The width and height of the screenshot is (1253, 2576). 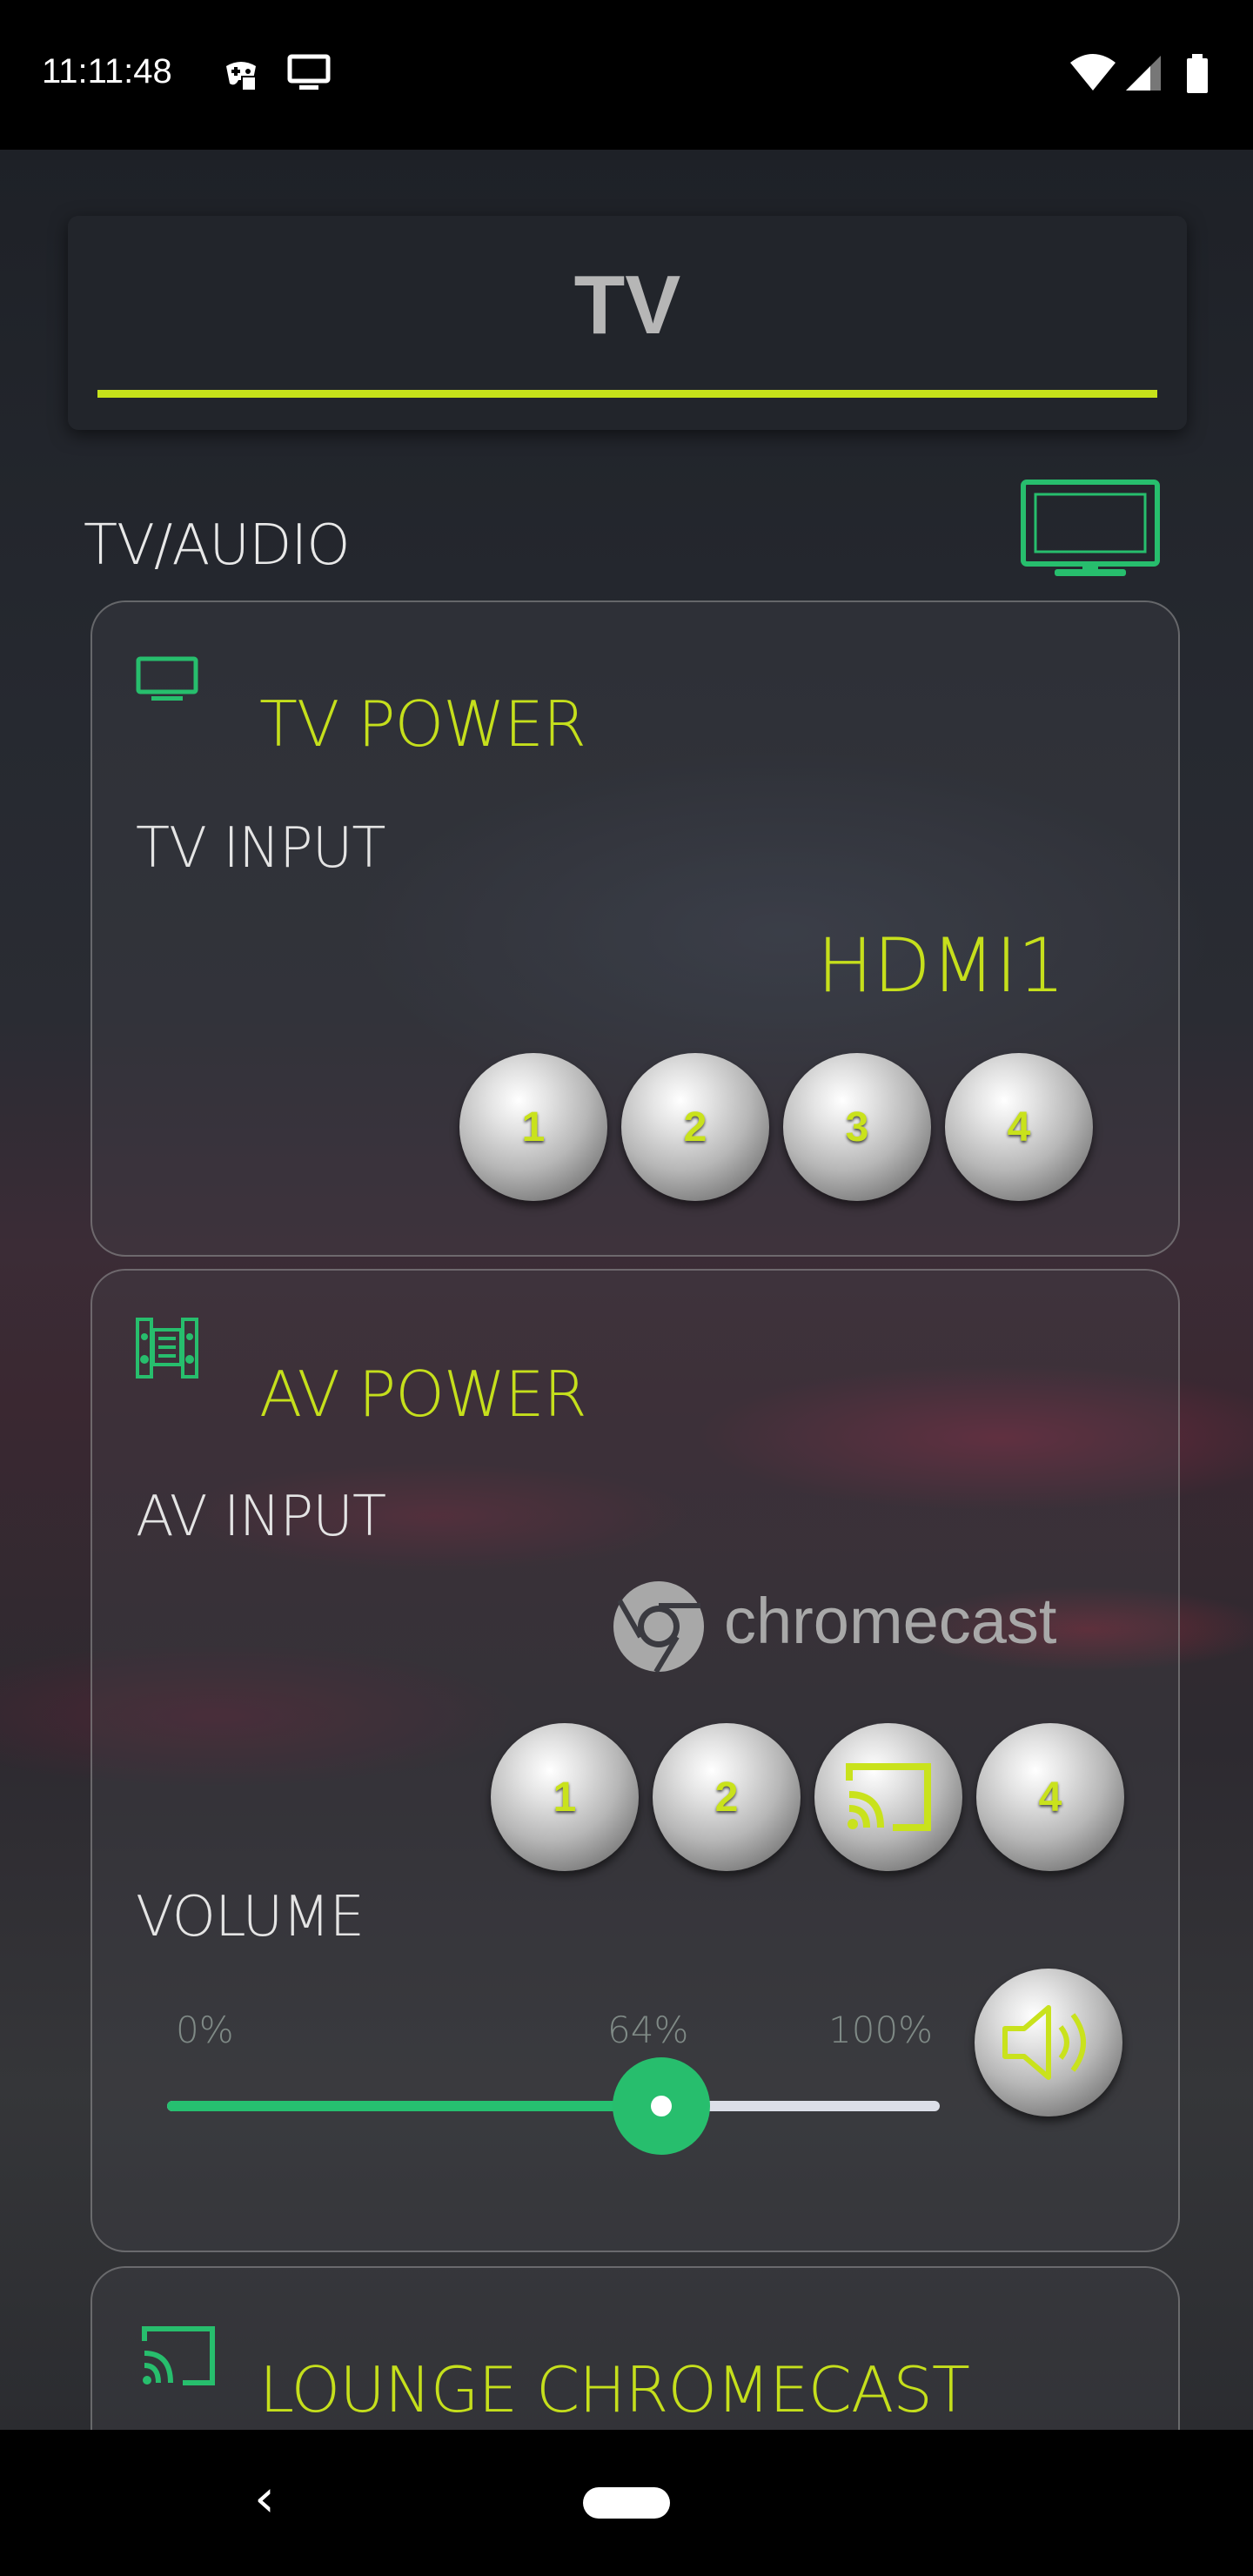 I want to click on cell-signal-icon, so click(x=1143, y=75).